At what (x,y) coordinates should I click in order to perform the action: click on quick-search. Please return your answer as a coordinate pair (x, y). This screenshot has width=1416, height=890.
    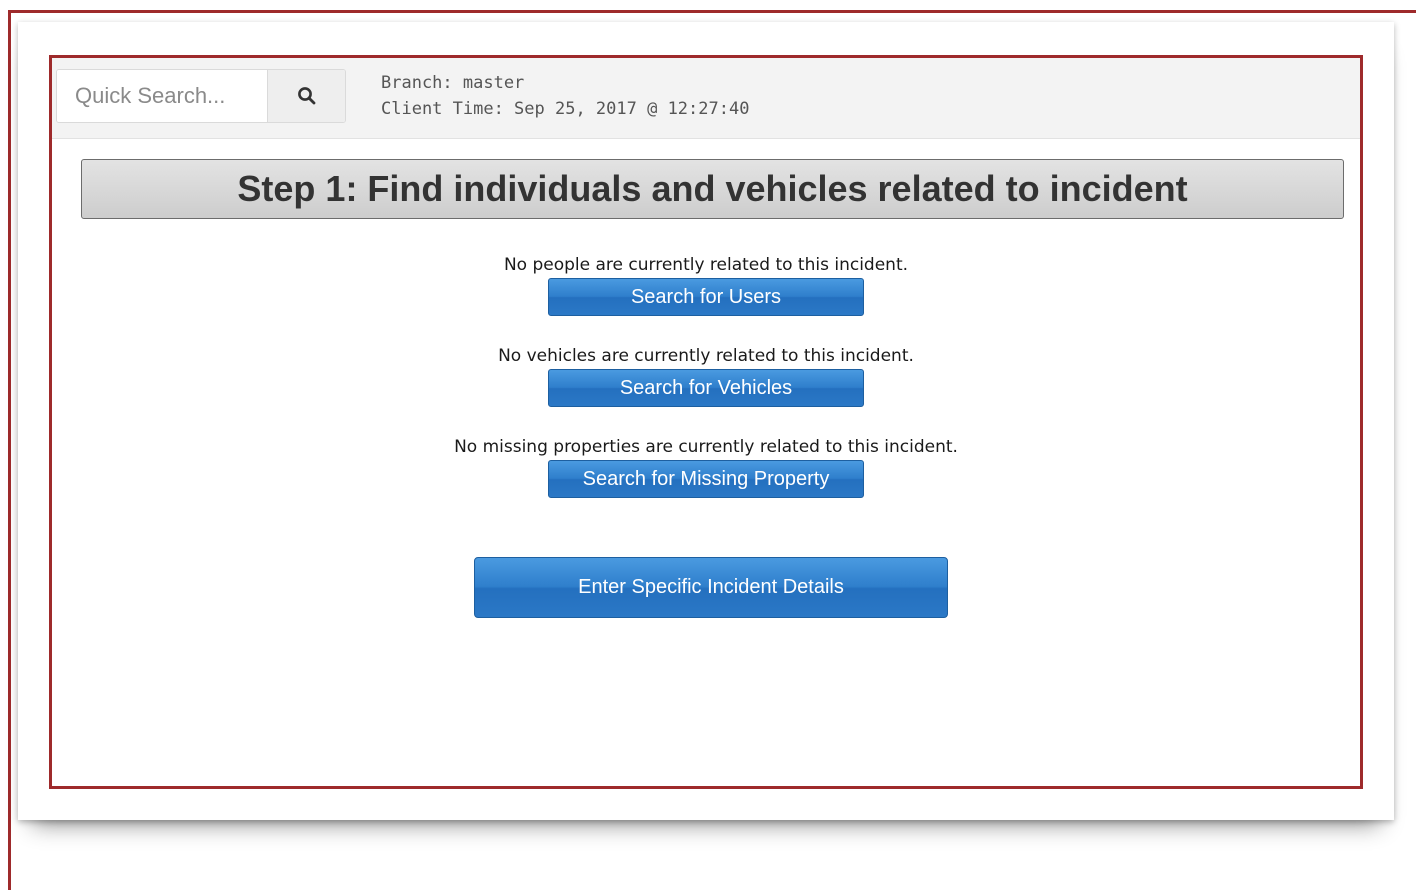
    Looking at the image, I should click on (201, 96).